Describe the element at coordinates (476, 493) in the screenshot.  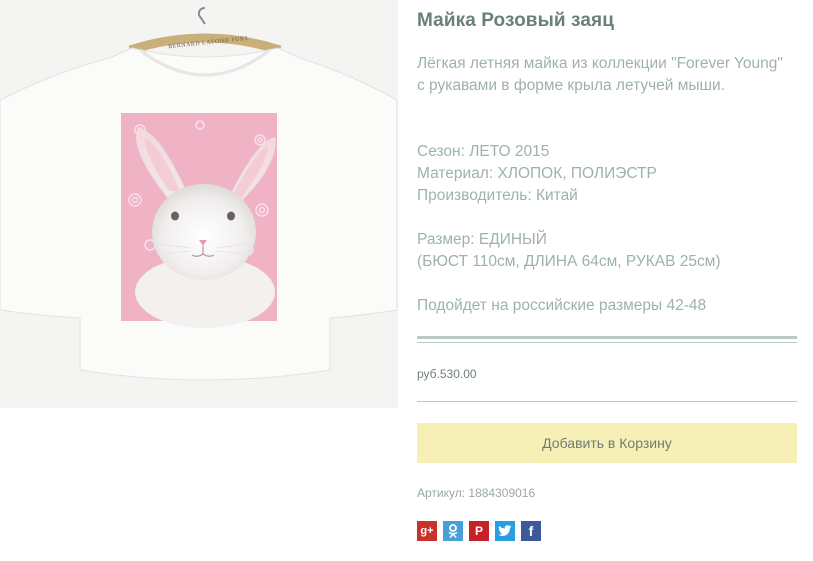
I see `product-sku: Артикул: 1884309016` at that location.